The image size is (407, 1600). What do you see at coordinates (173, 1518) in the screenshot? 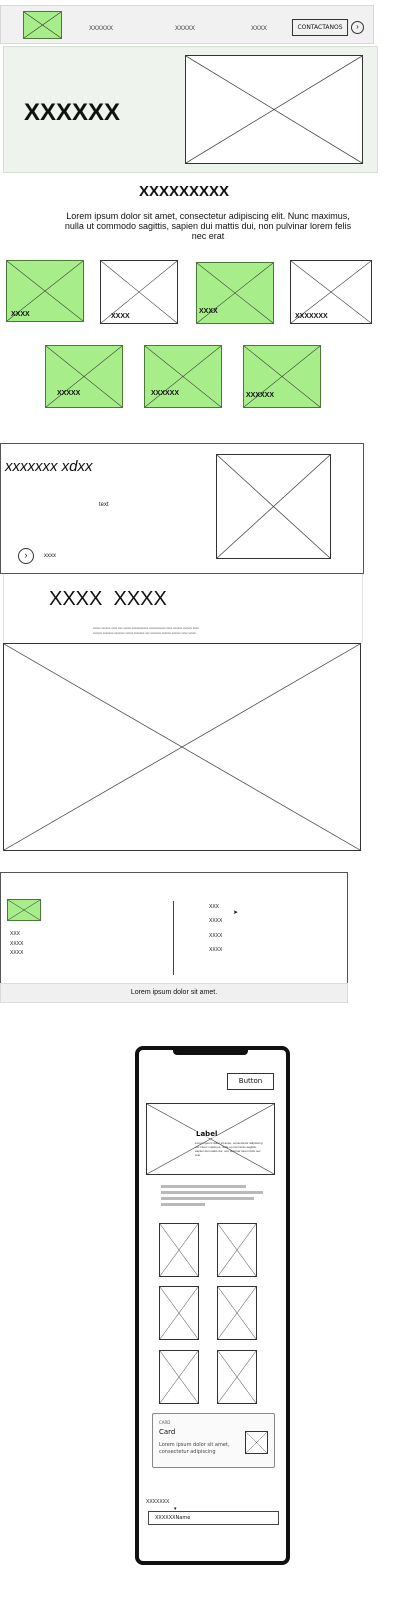
I see `phone-name-input-value: XXXXXXName` at bounding box center [173, 1518].